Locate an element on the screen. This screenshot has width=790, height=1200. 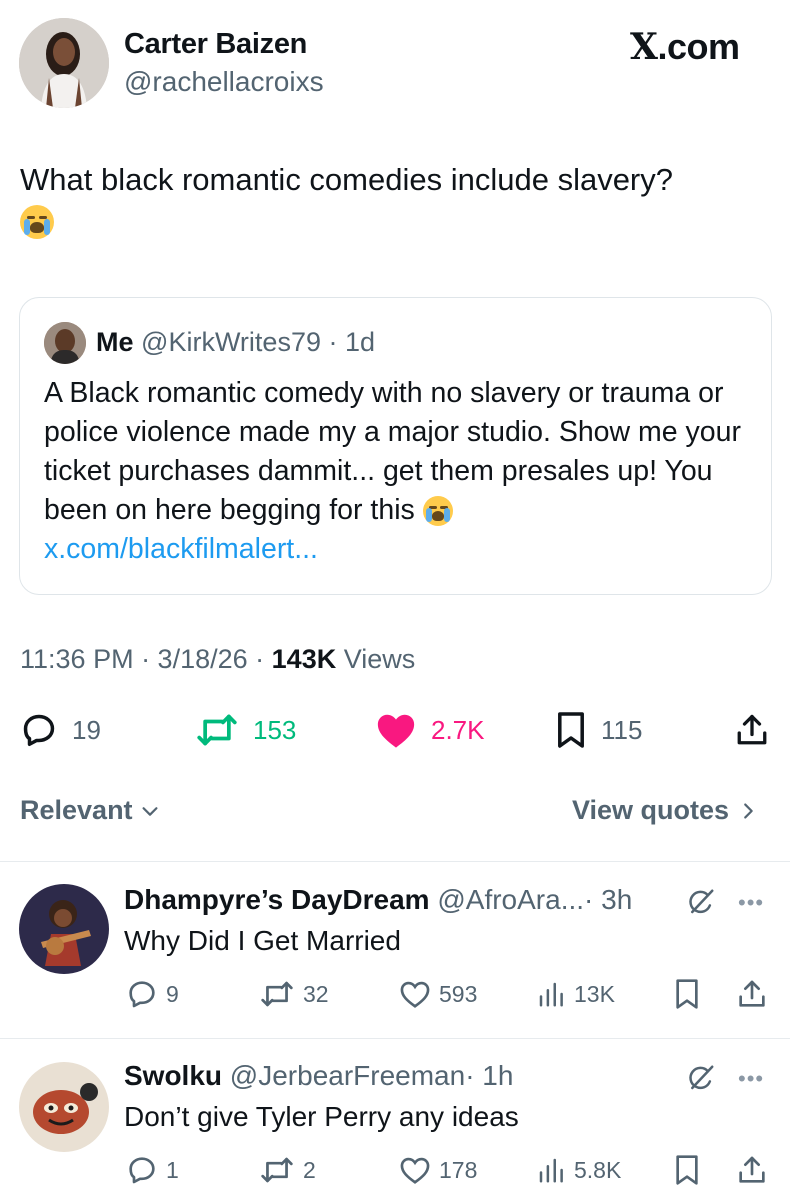
reply-text: Why Did I Get Married is located at coordinates (262, 940).